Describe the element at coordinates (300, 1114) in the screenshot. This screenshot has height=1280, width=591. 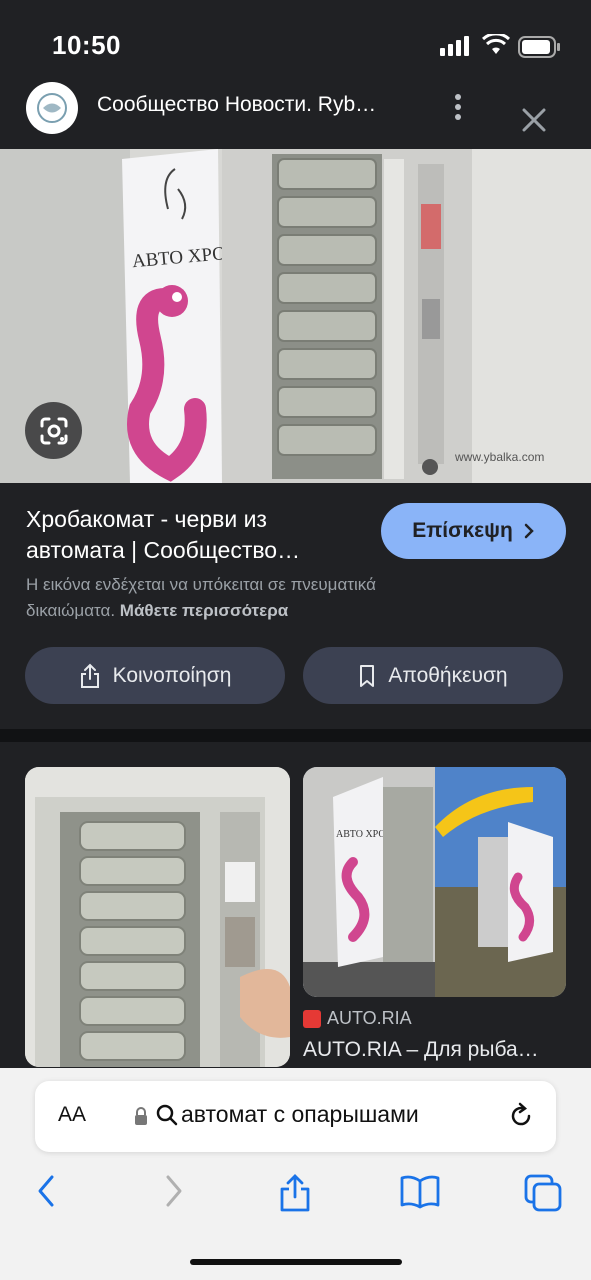
I see `address-text: автомат с опарышами` at that location.